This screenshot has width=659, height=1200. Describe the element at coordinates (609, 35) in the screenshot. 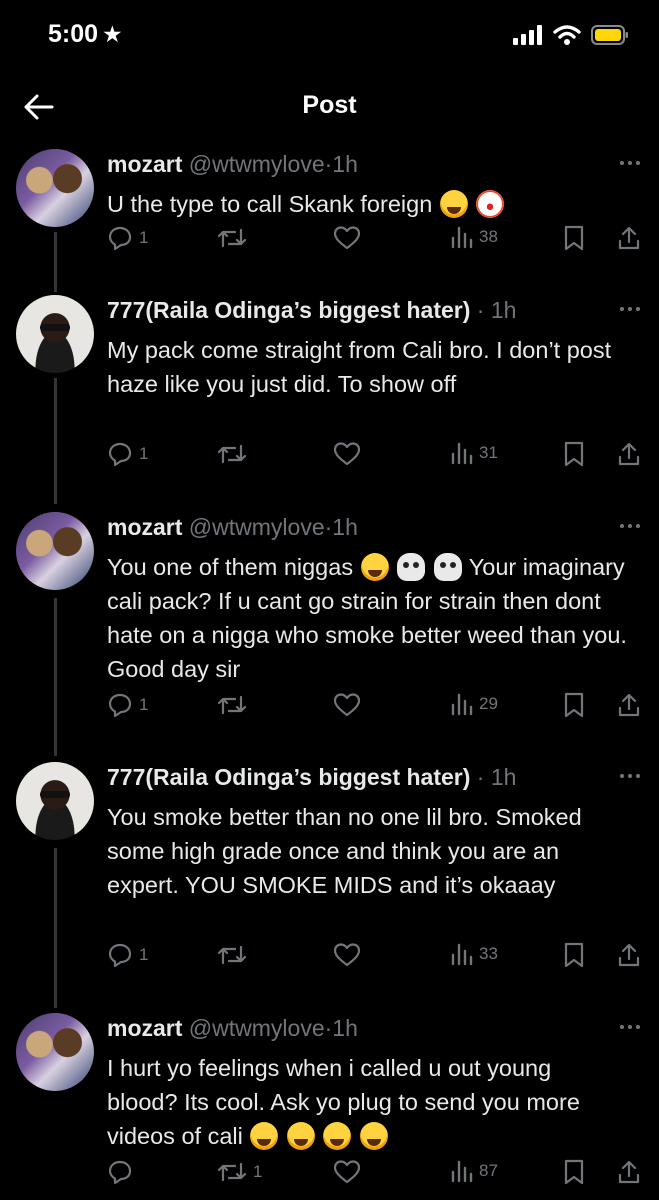

I see `battery-icon` at that location.